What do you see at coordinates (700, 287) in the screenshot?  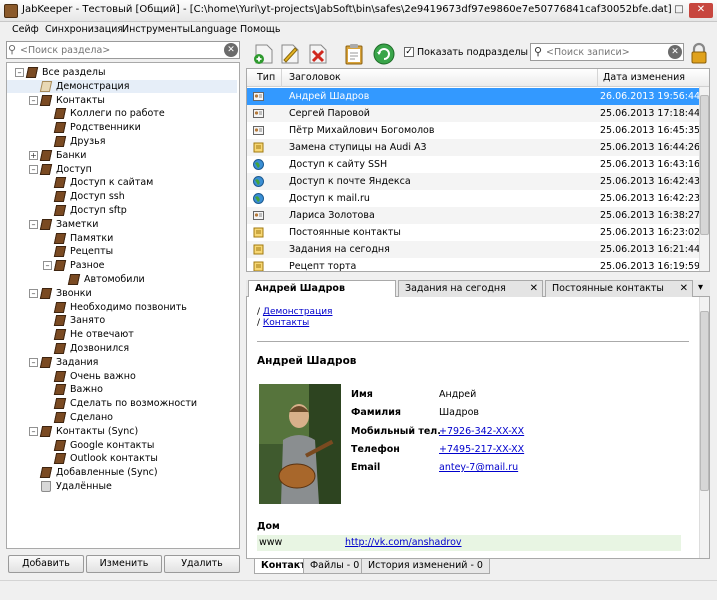 I see `tabs-menu-icon: ▾` at bounding box center [700, 287].